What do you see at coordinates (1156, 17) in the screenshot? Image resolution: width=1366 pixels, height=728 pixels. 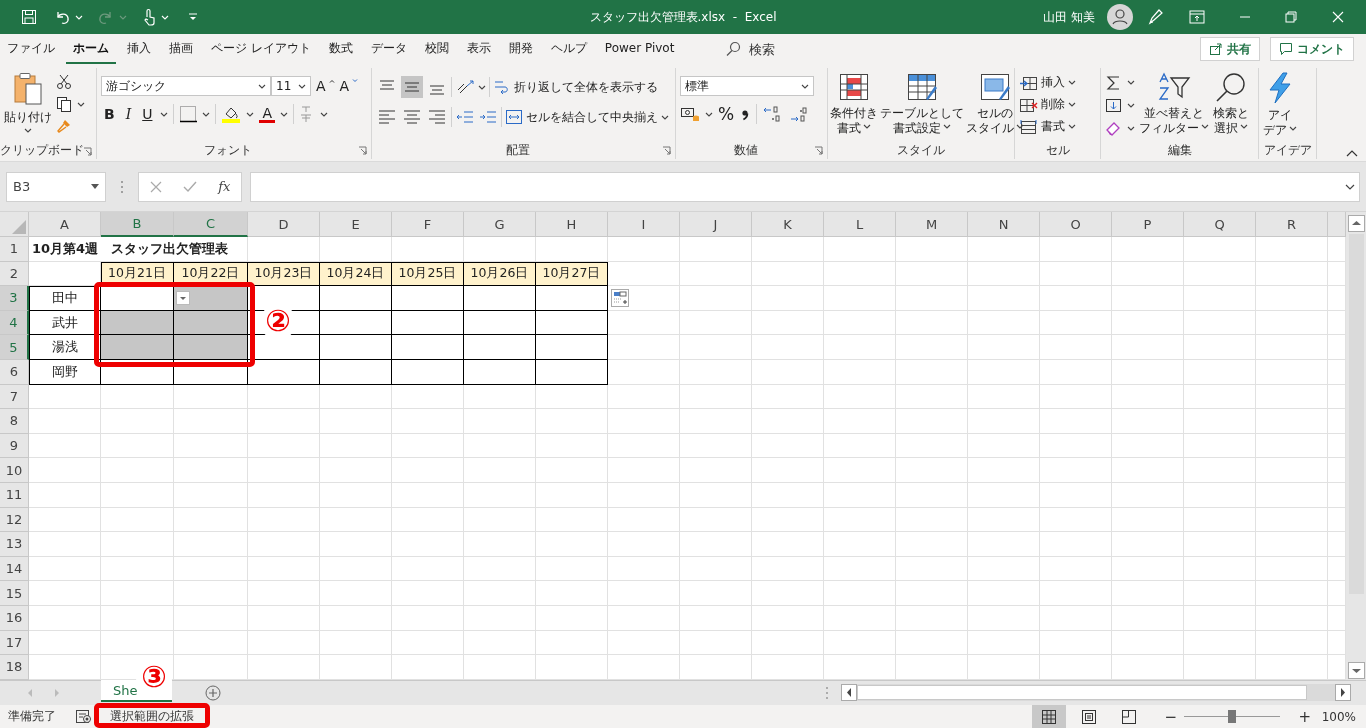 I see `pen-icon` at bounding box center [1156, 17].